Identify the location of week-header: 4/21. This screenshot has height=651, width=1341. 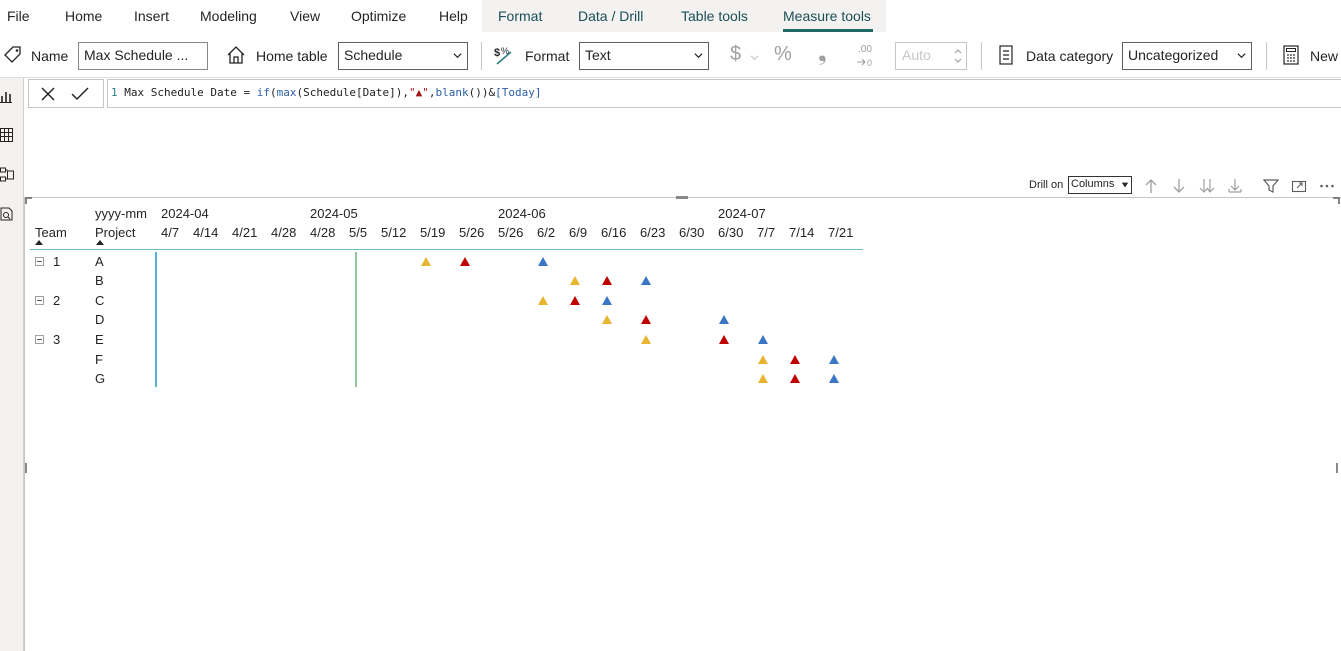
(244, 232).